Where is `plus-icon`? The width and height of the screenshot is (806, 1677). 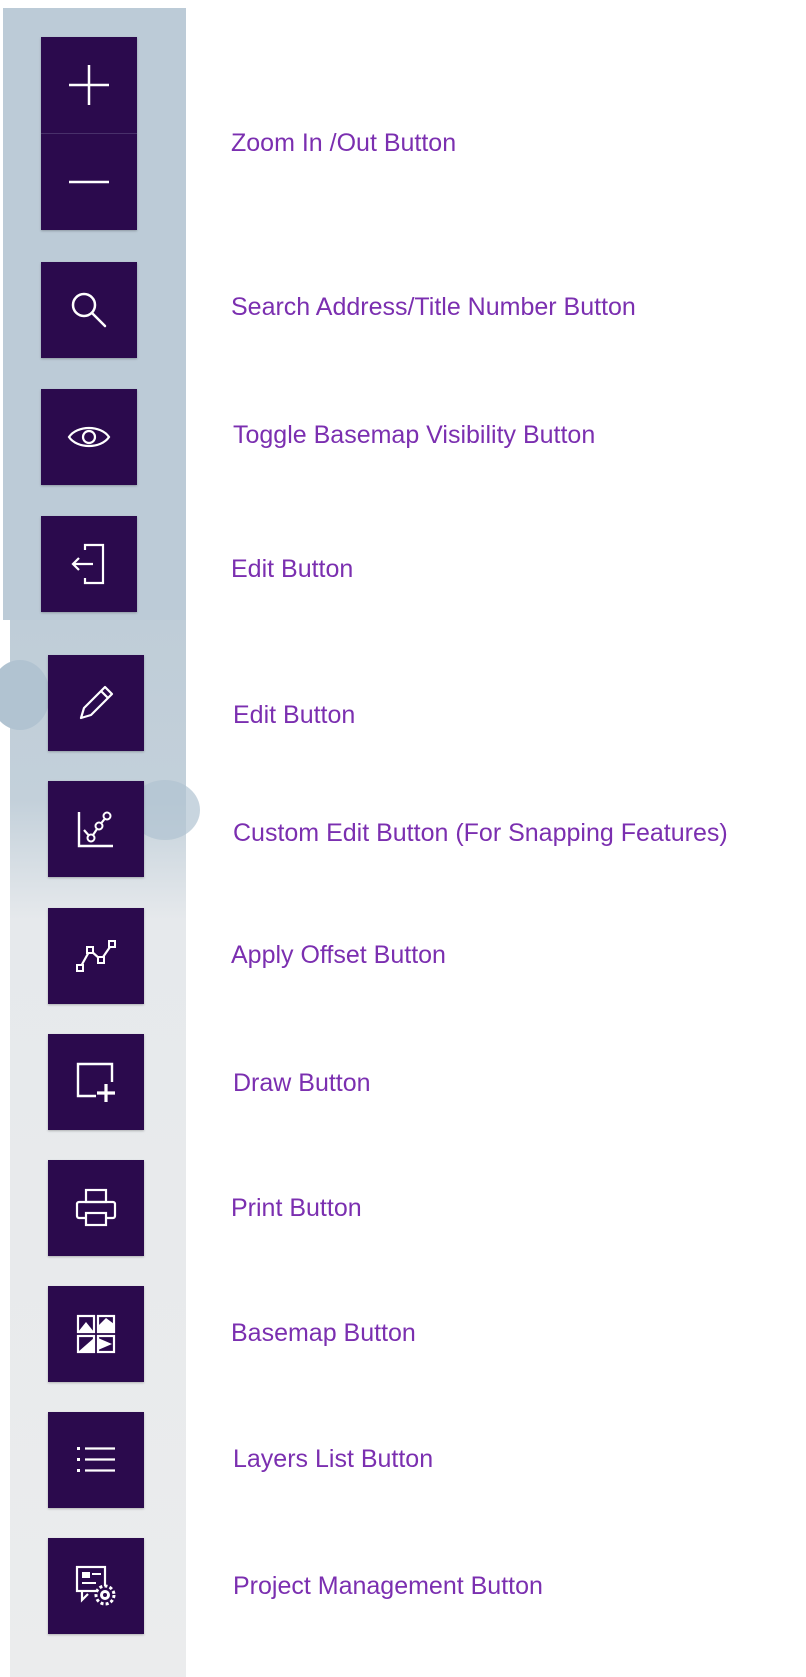 plus-icon is located at coordinates (89, 85).